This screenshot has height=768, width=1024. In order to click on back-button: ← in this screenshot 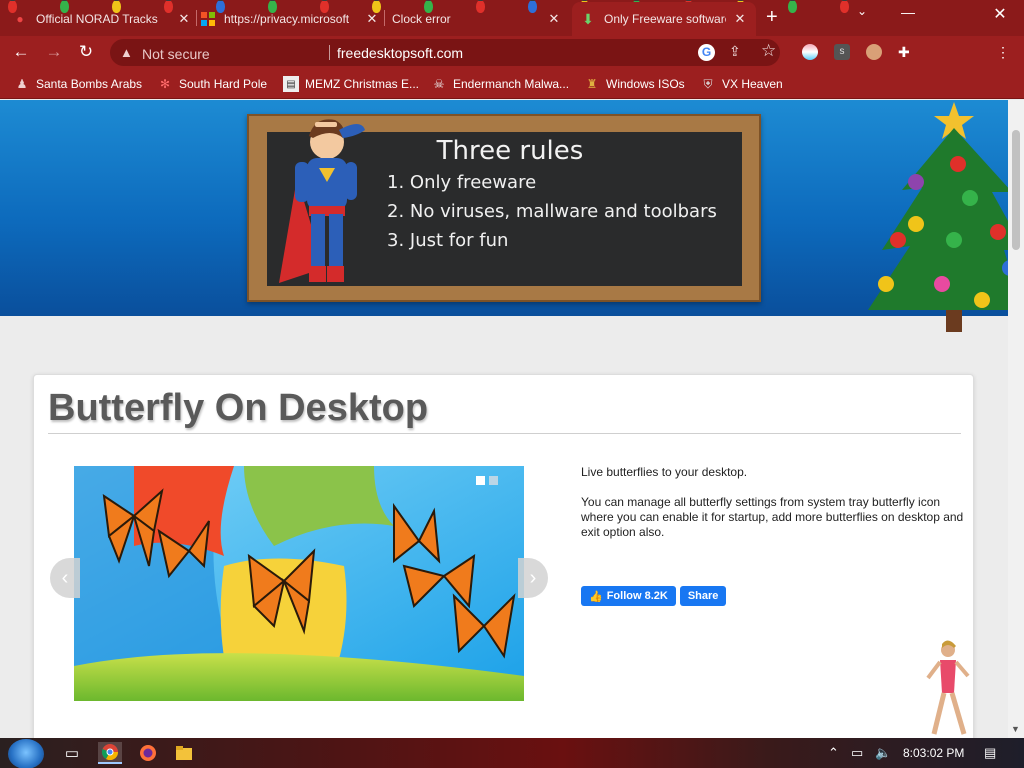, I will do `click(21, 52)`.